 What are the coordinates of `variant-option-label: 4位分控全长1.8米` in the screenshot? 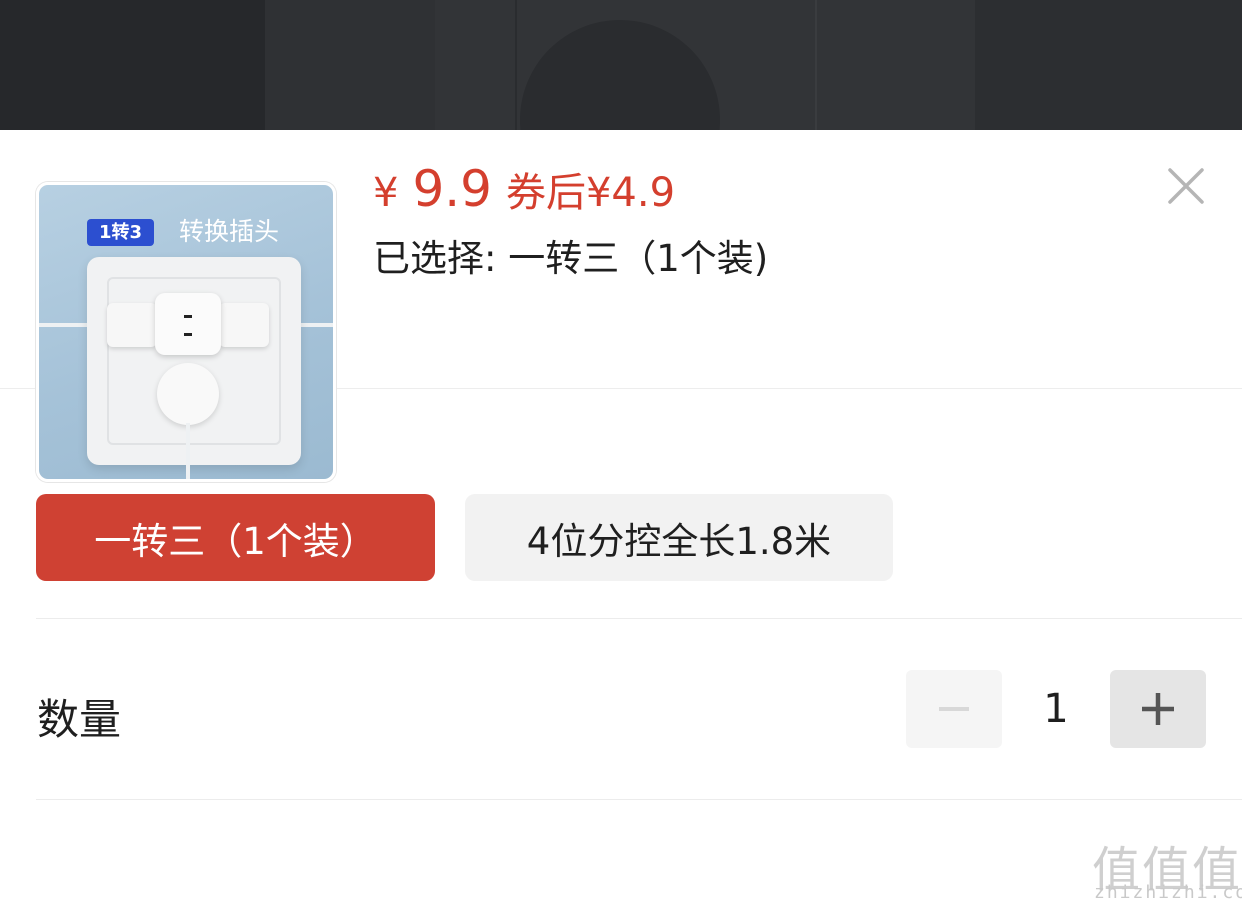 It's located at (679, 541).